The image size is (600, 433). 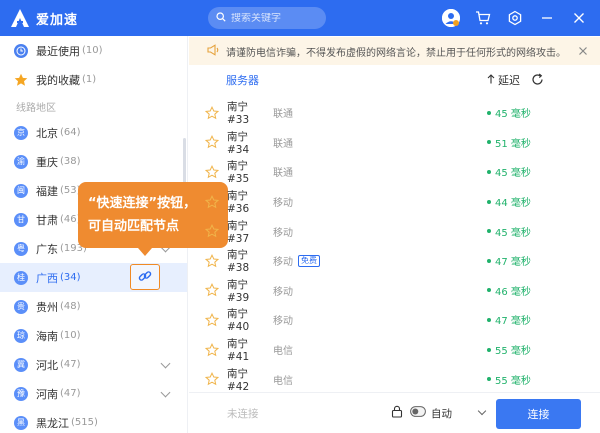 What do you see at coordinates (145, 252) in the screenshot?
I see `callout-tail` at bounding box center [145, 252].